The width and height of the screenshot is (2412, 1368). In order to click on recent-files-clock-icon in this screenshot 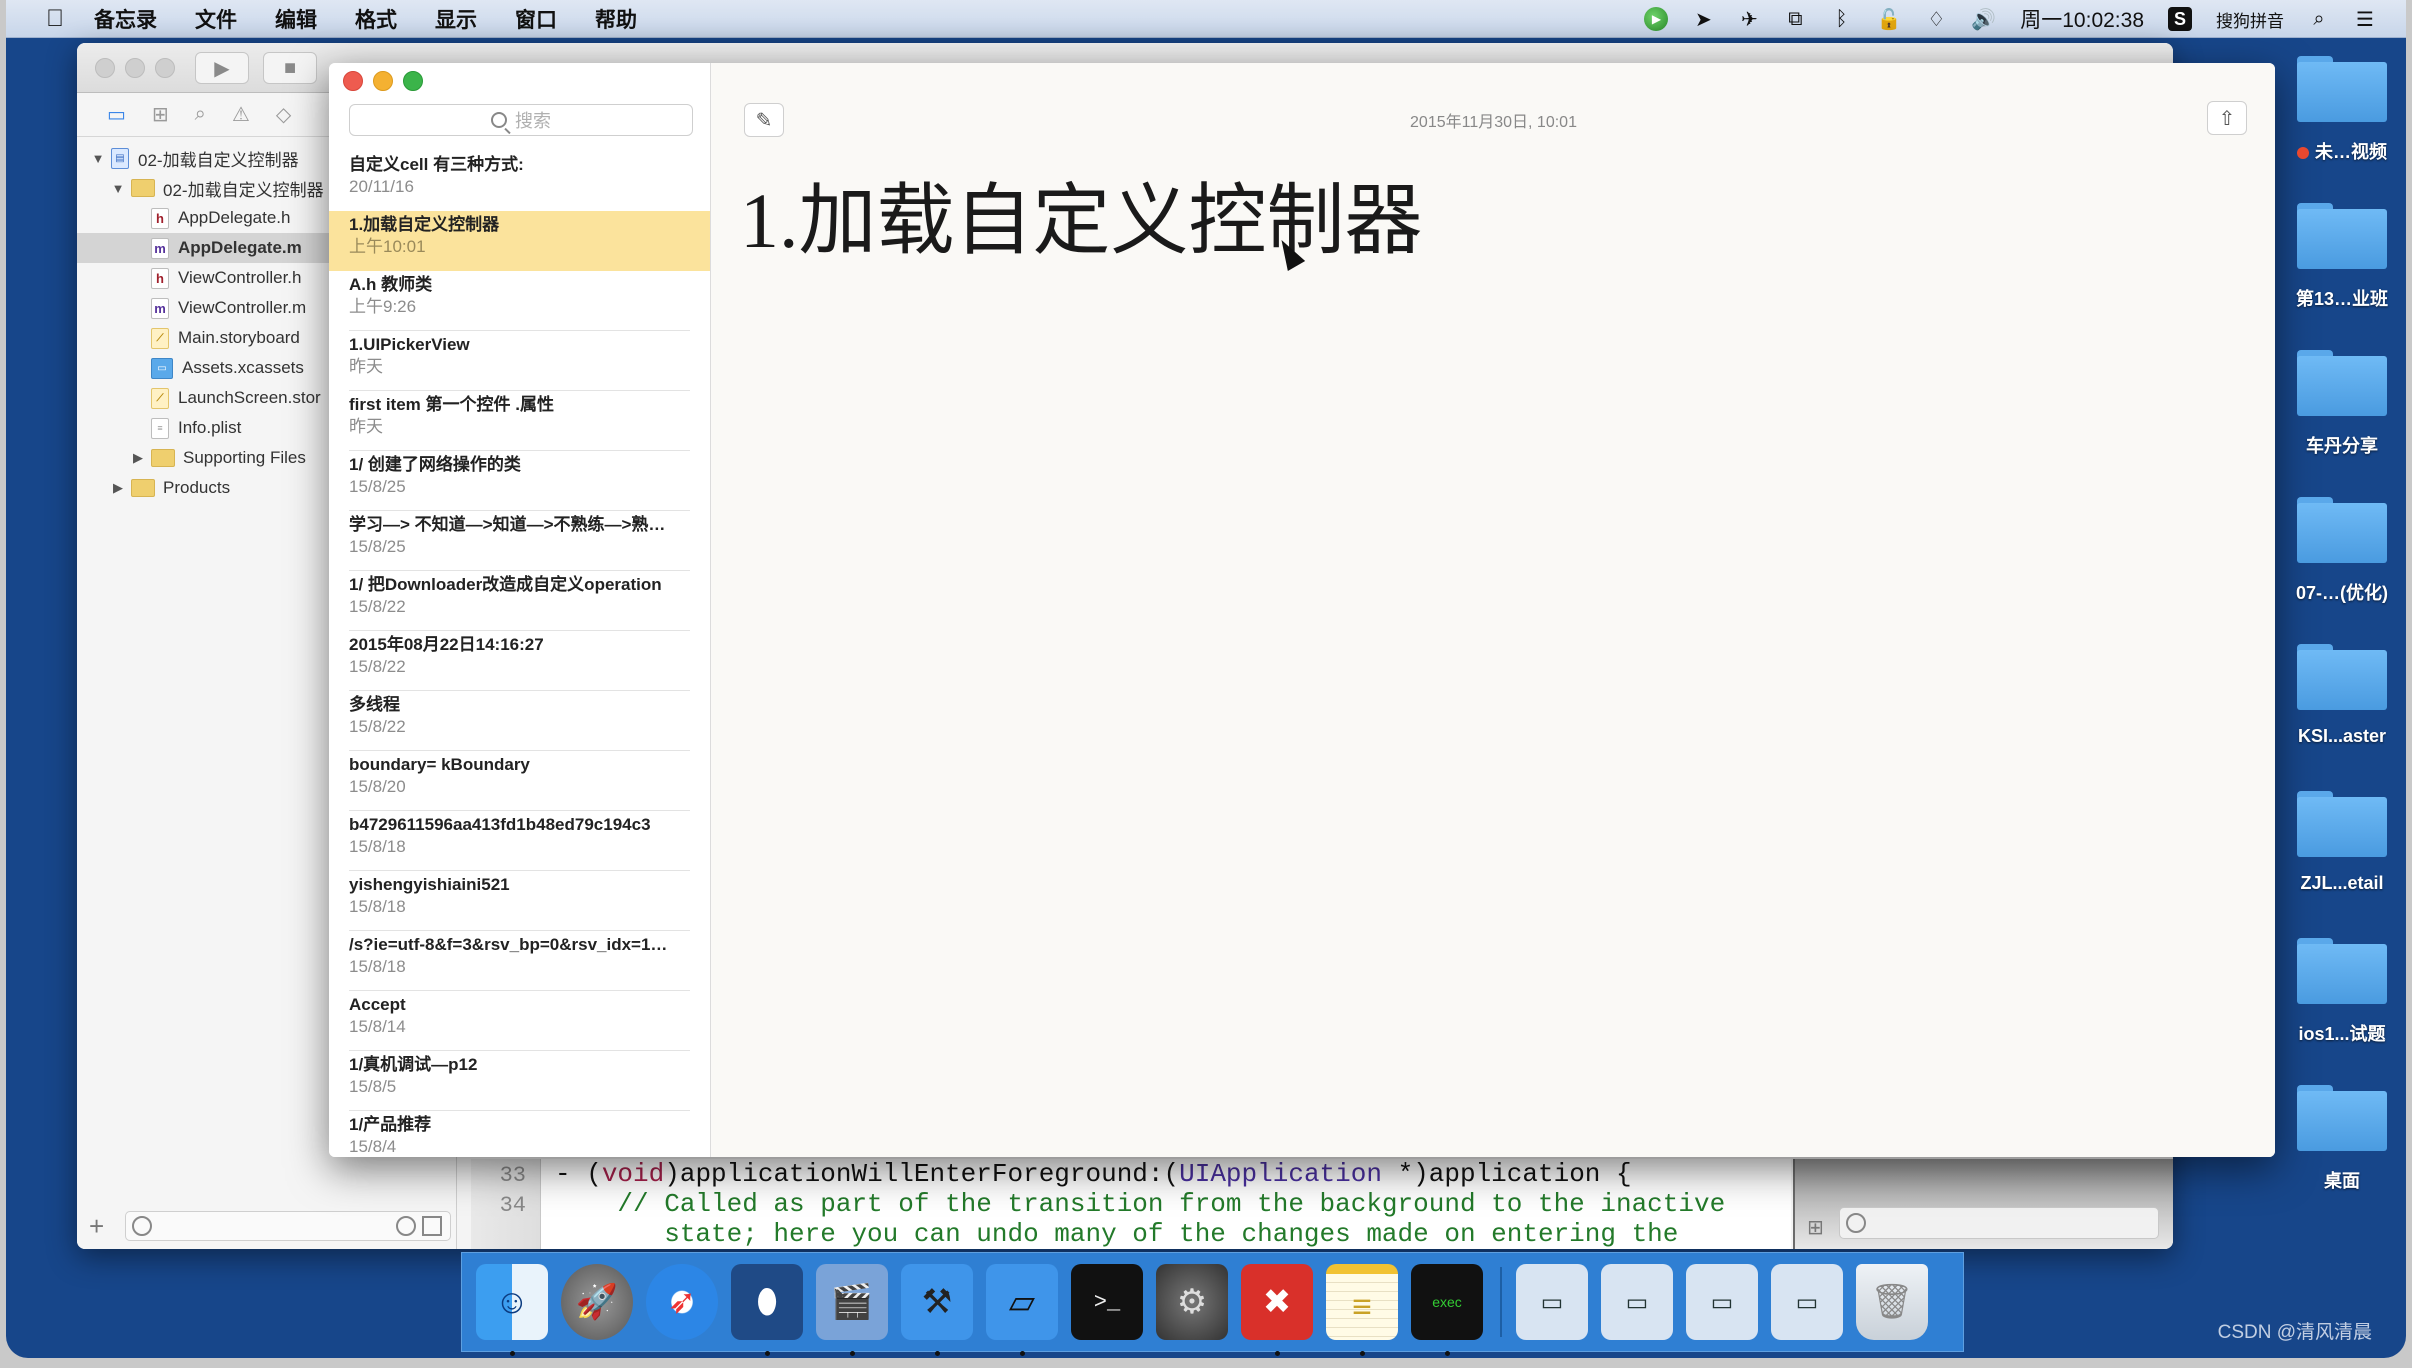, I will do `click(406, 1226)`.